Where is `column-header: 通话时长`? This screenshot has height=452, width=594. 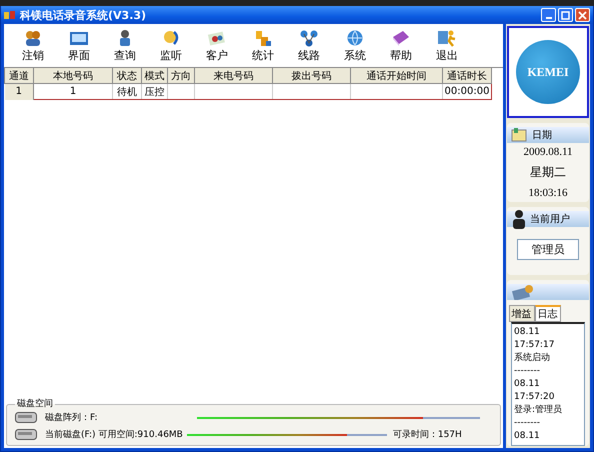 column-header: 通话时长 is located at coordinates (467, 76).